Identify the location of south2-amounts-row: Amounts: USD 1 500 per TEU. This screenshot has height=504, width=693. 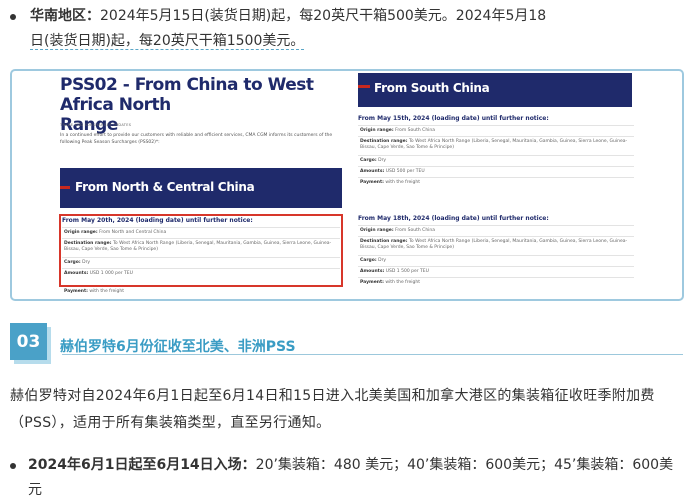
(394, 271).